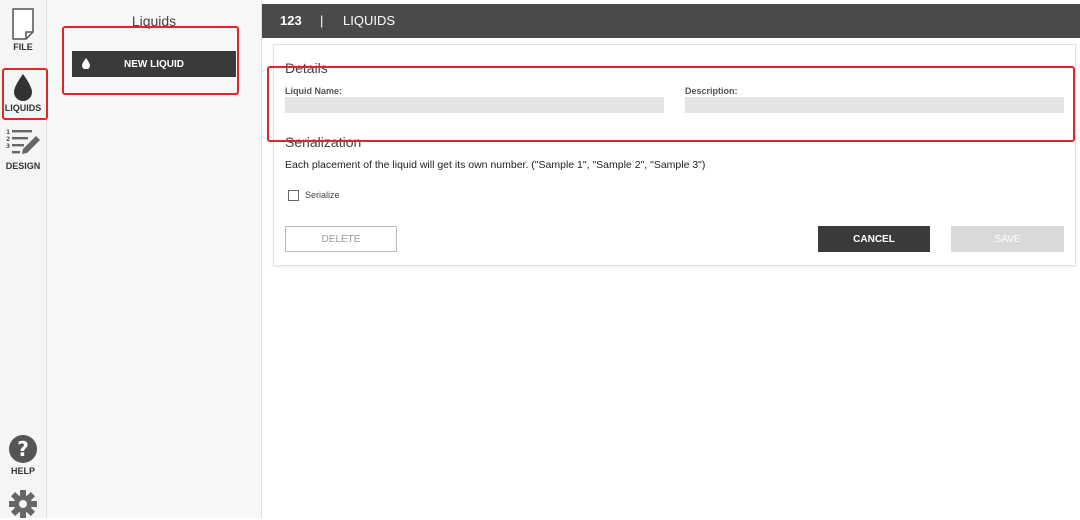 This screenshot has width=1080, height=520. Describe the element at coordinates (23, 108) in the screenshot. I see `nav-liquids-label: LIQUIDS` at that location.